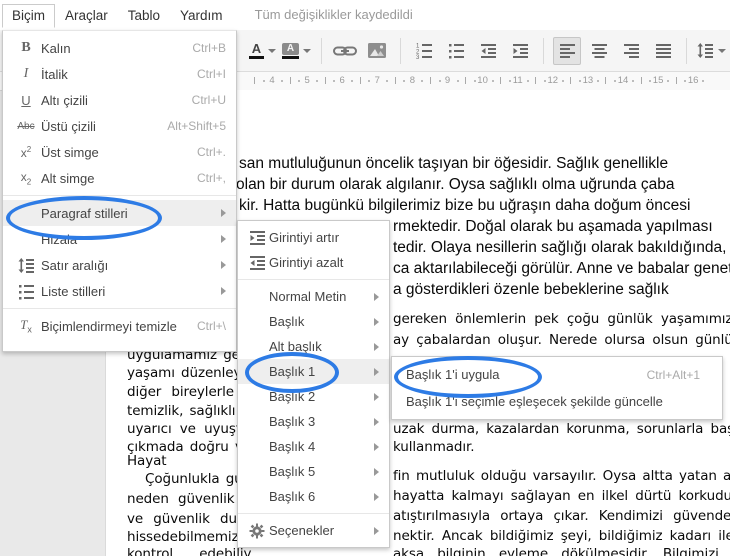 This screenshot has height=556, width=730. I want to click on align-right-button, so click(631, 51).